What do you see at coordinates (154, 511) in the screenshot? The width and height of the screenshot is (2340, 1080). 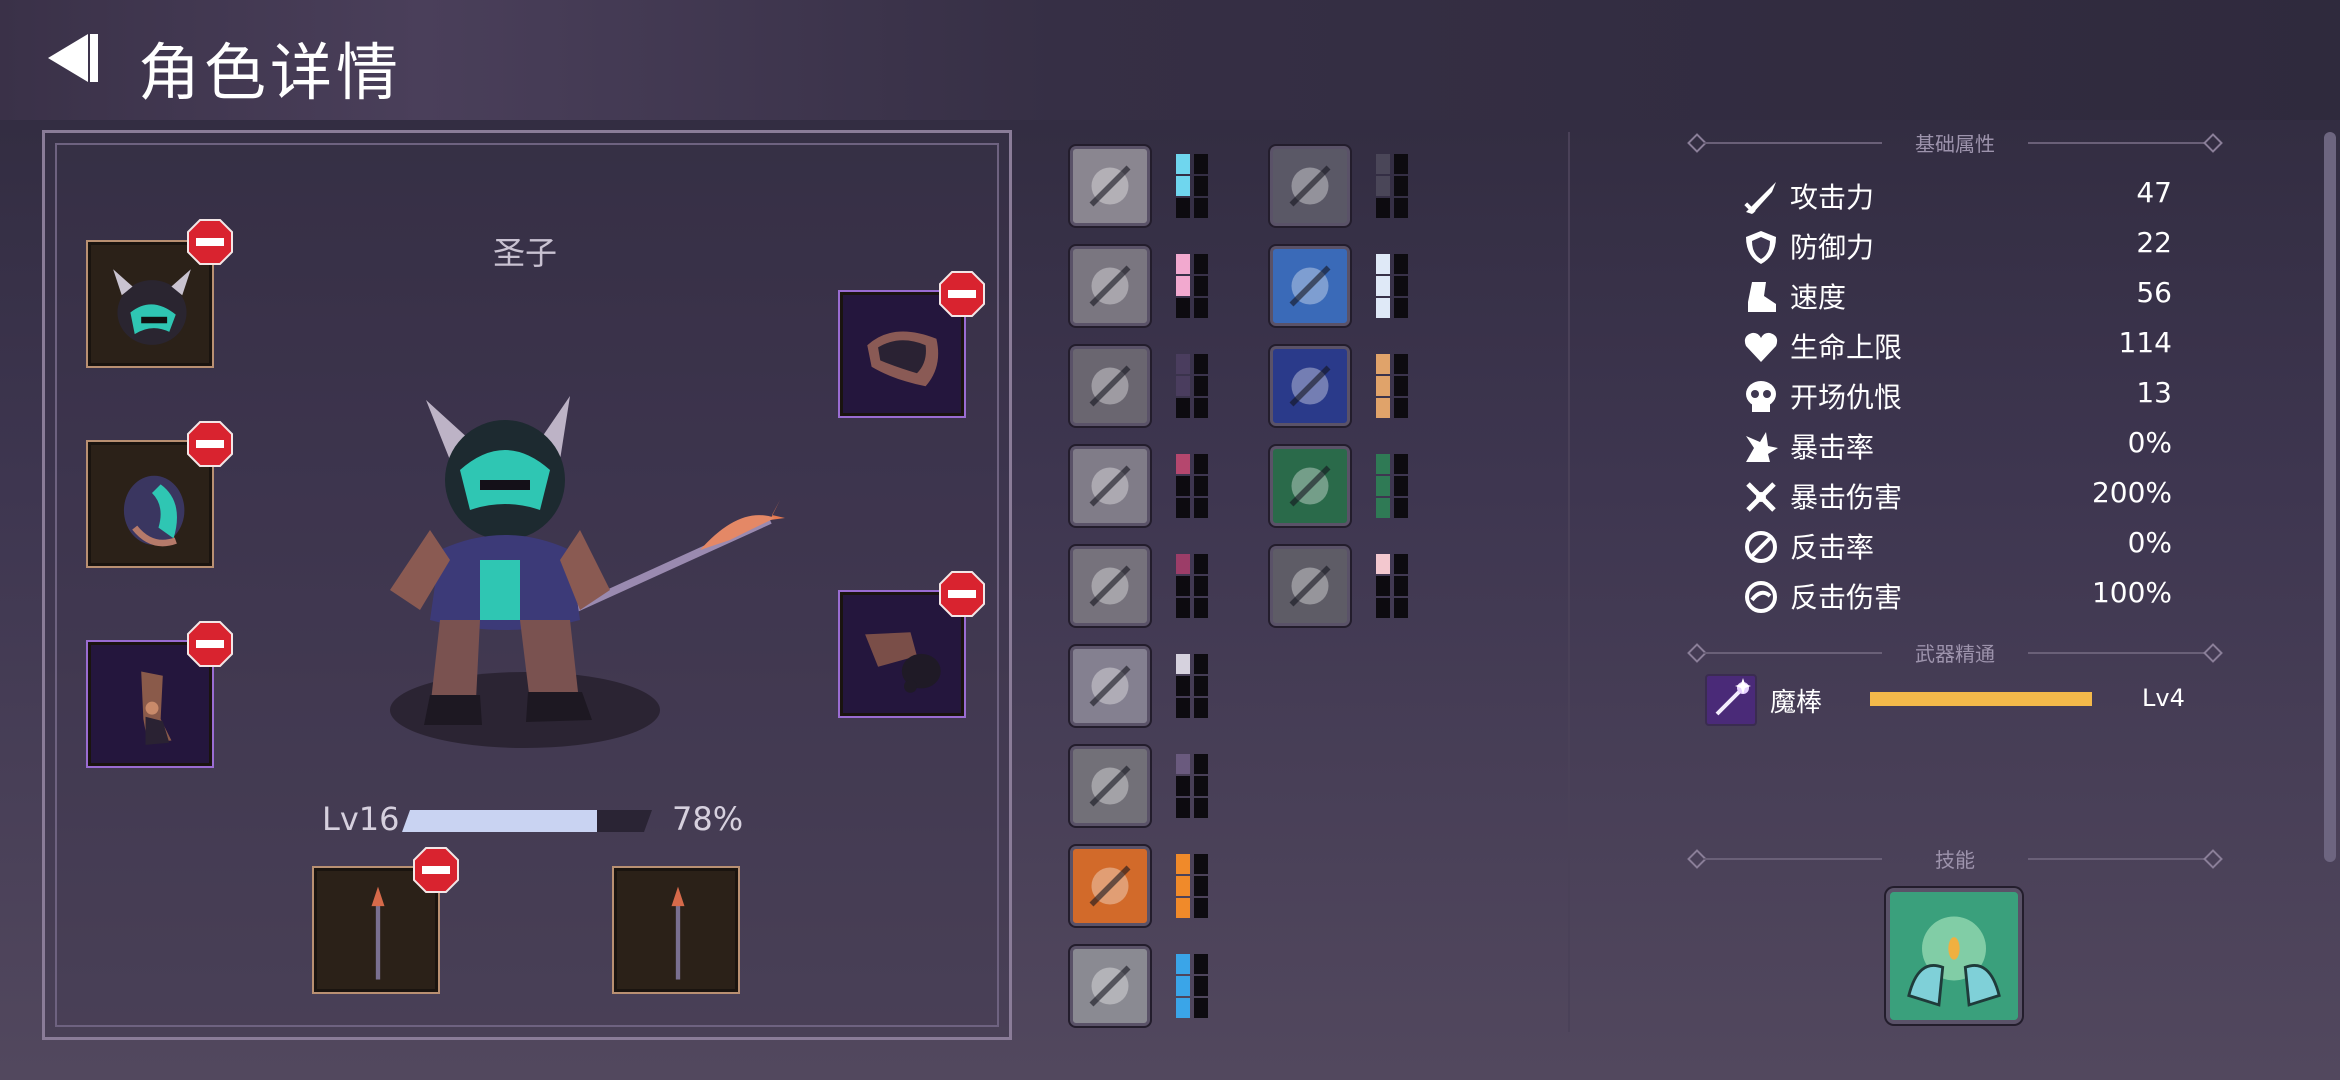 I see `teal-helmet-icon` at bounding box center [154, 511].